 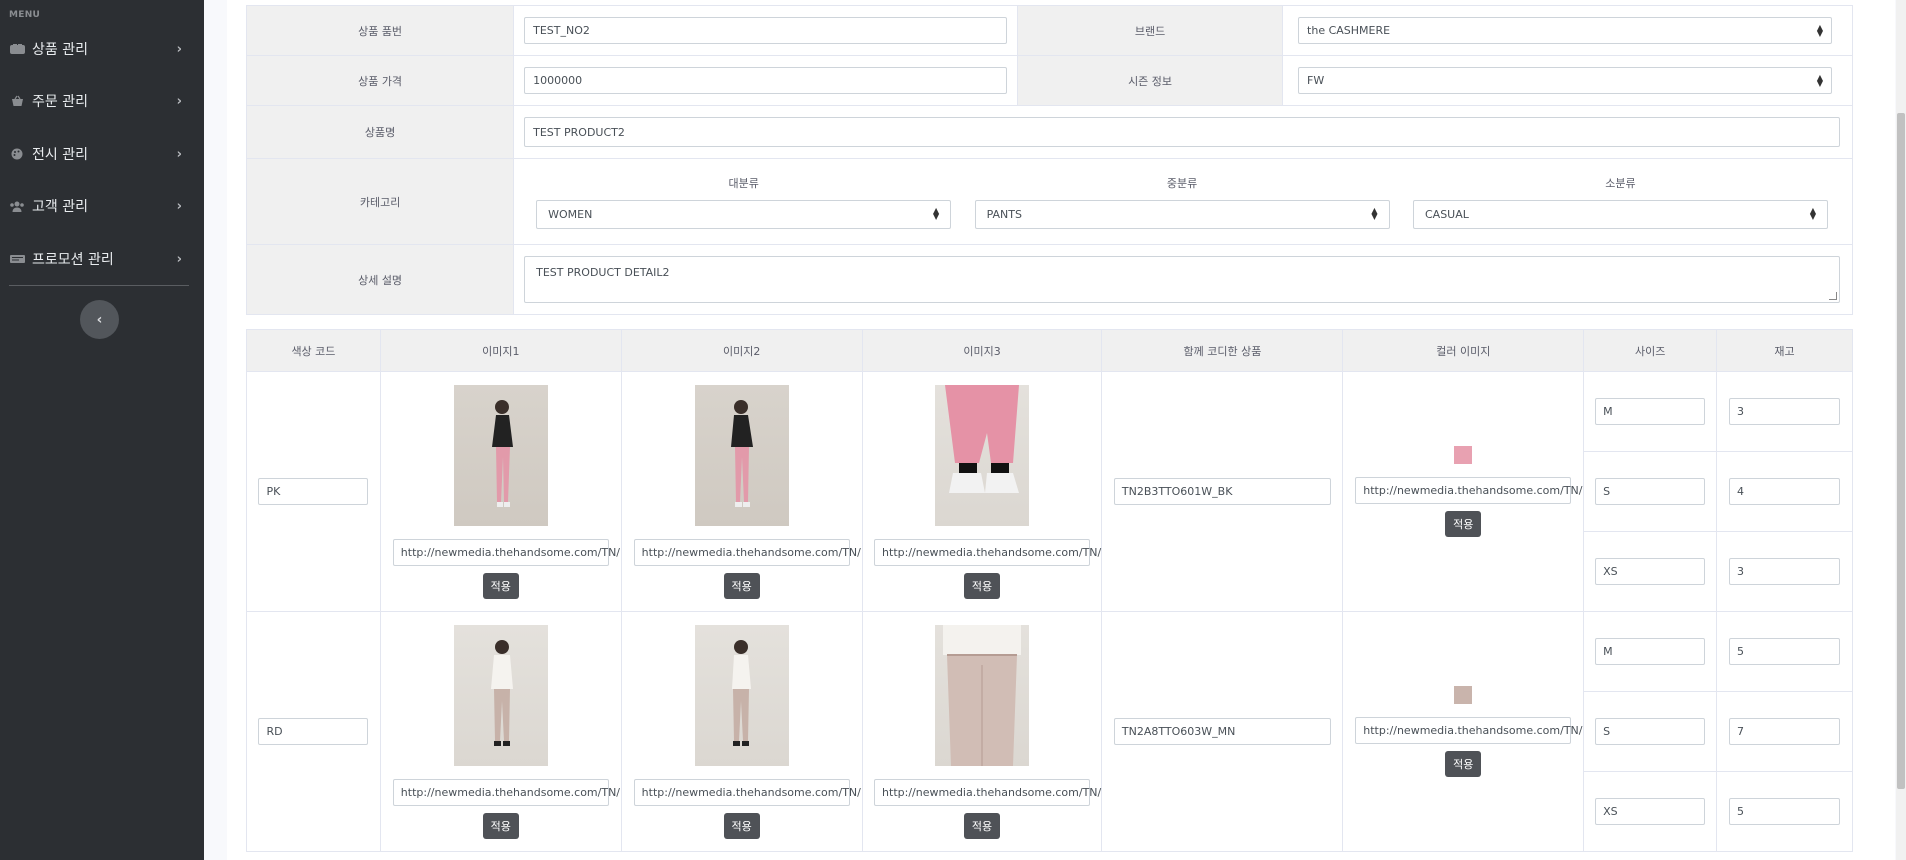 I want to click on header-image1: 이미지1, so click(x=500, y=350).